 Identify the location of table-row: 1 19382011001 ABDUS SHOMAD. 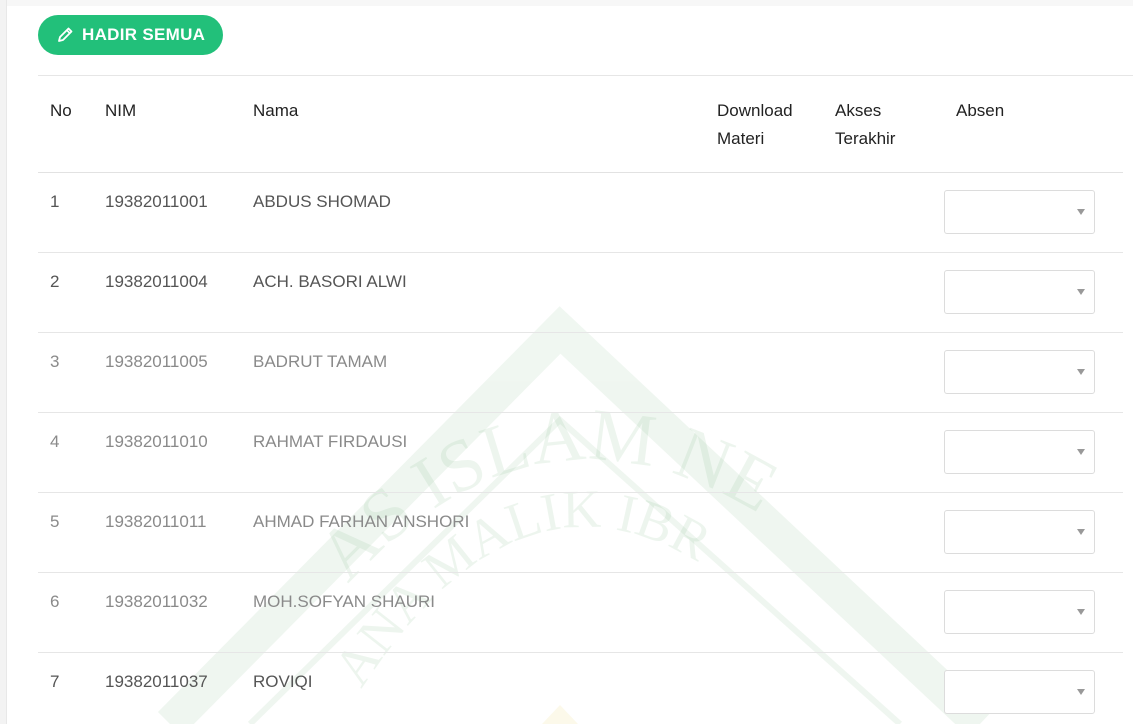
(580, 212).